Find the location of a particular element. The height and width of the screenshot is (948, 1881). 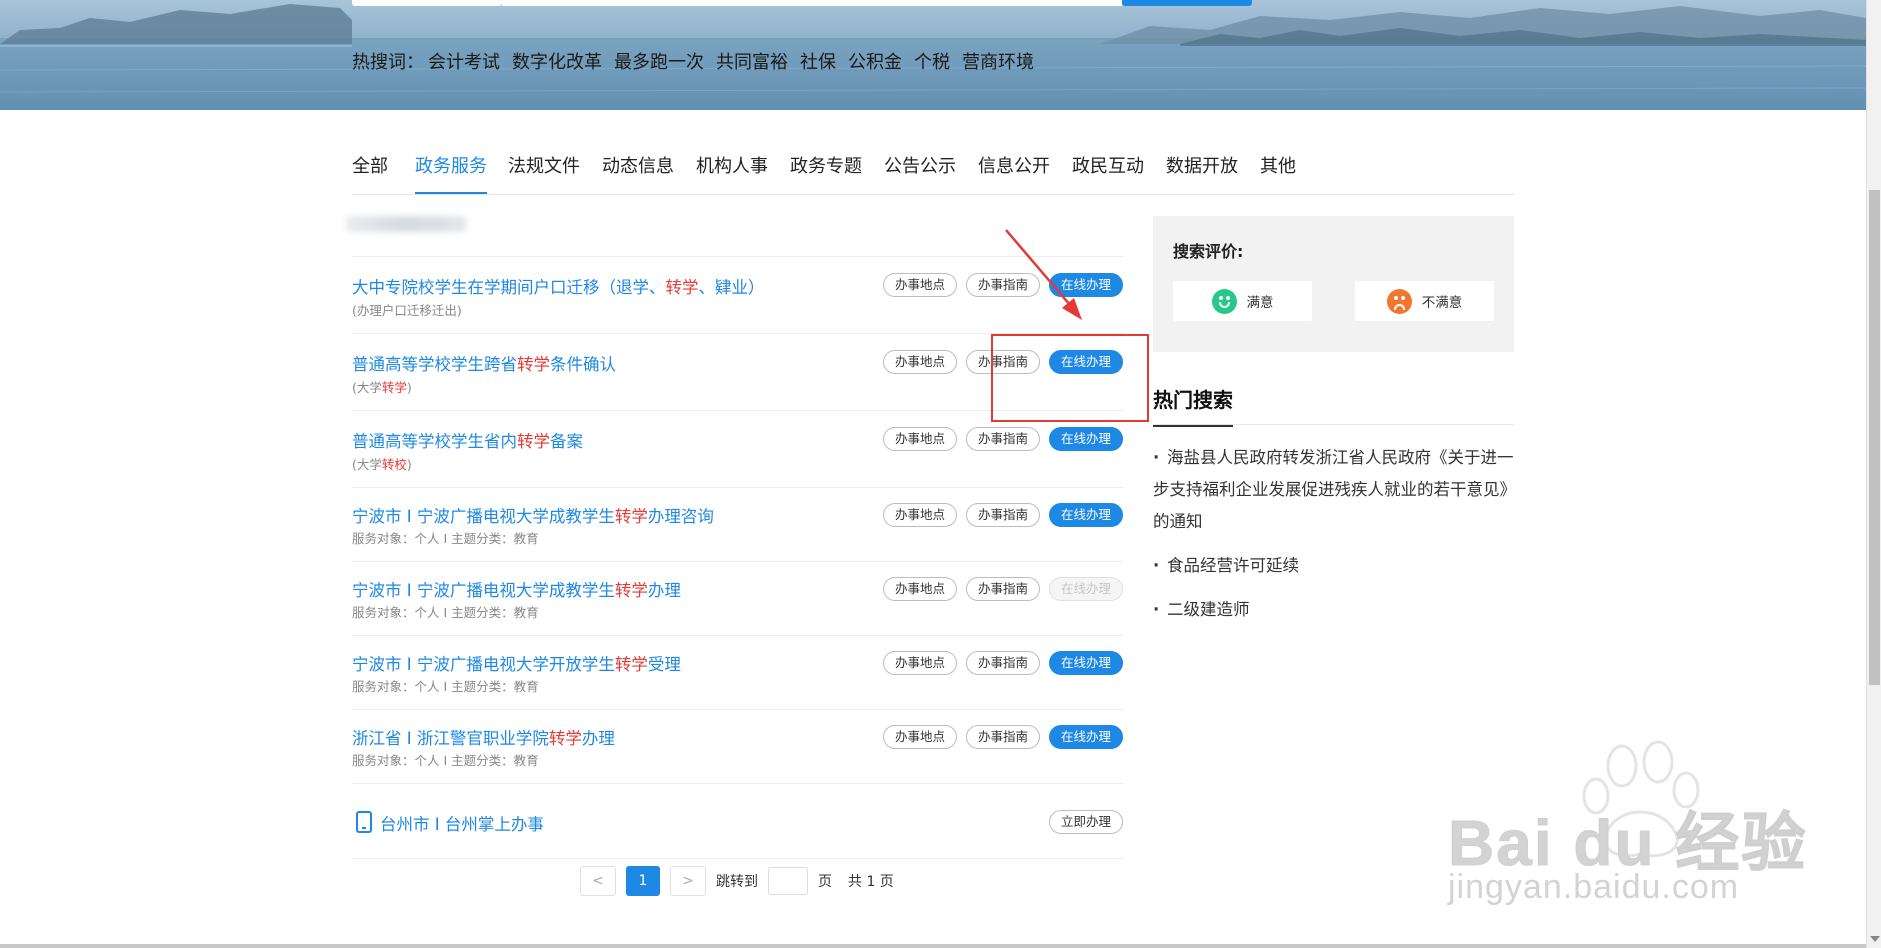

result-title-link: 宁波市 I 宁波广播电视大学成教学生转学办理咨询 is located at coordinates (533, 515).